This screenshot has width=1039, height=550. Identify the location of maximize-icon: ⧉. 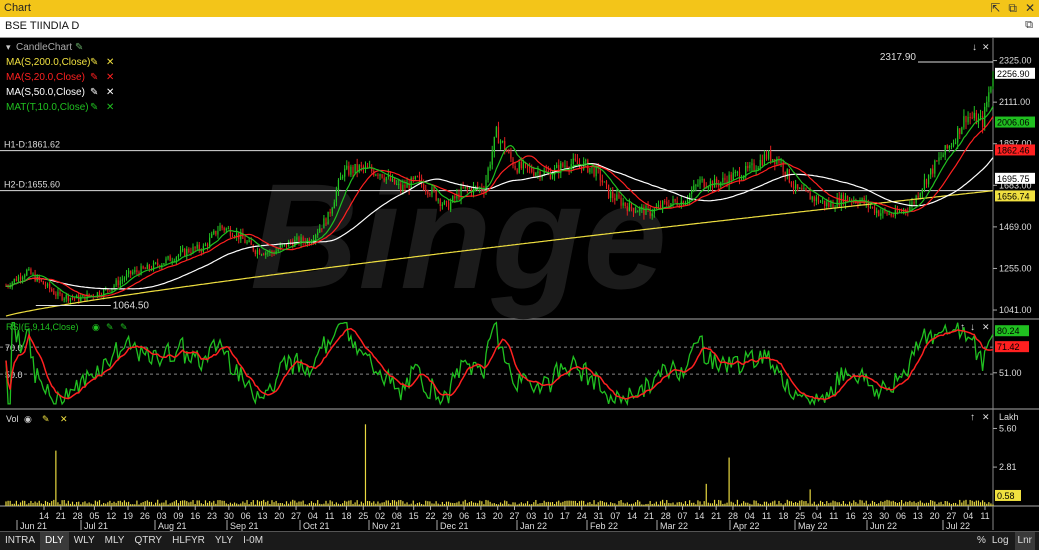
(1012, 8).